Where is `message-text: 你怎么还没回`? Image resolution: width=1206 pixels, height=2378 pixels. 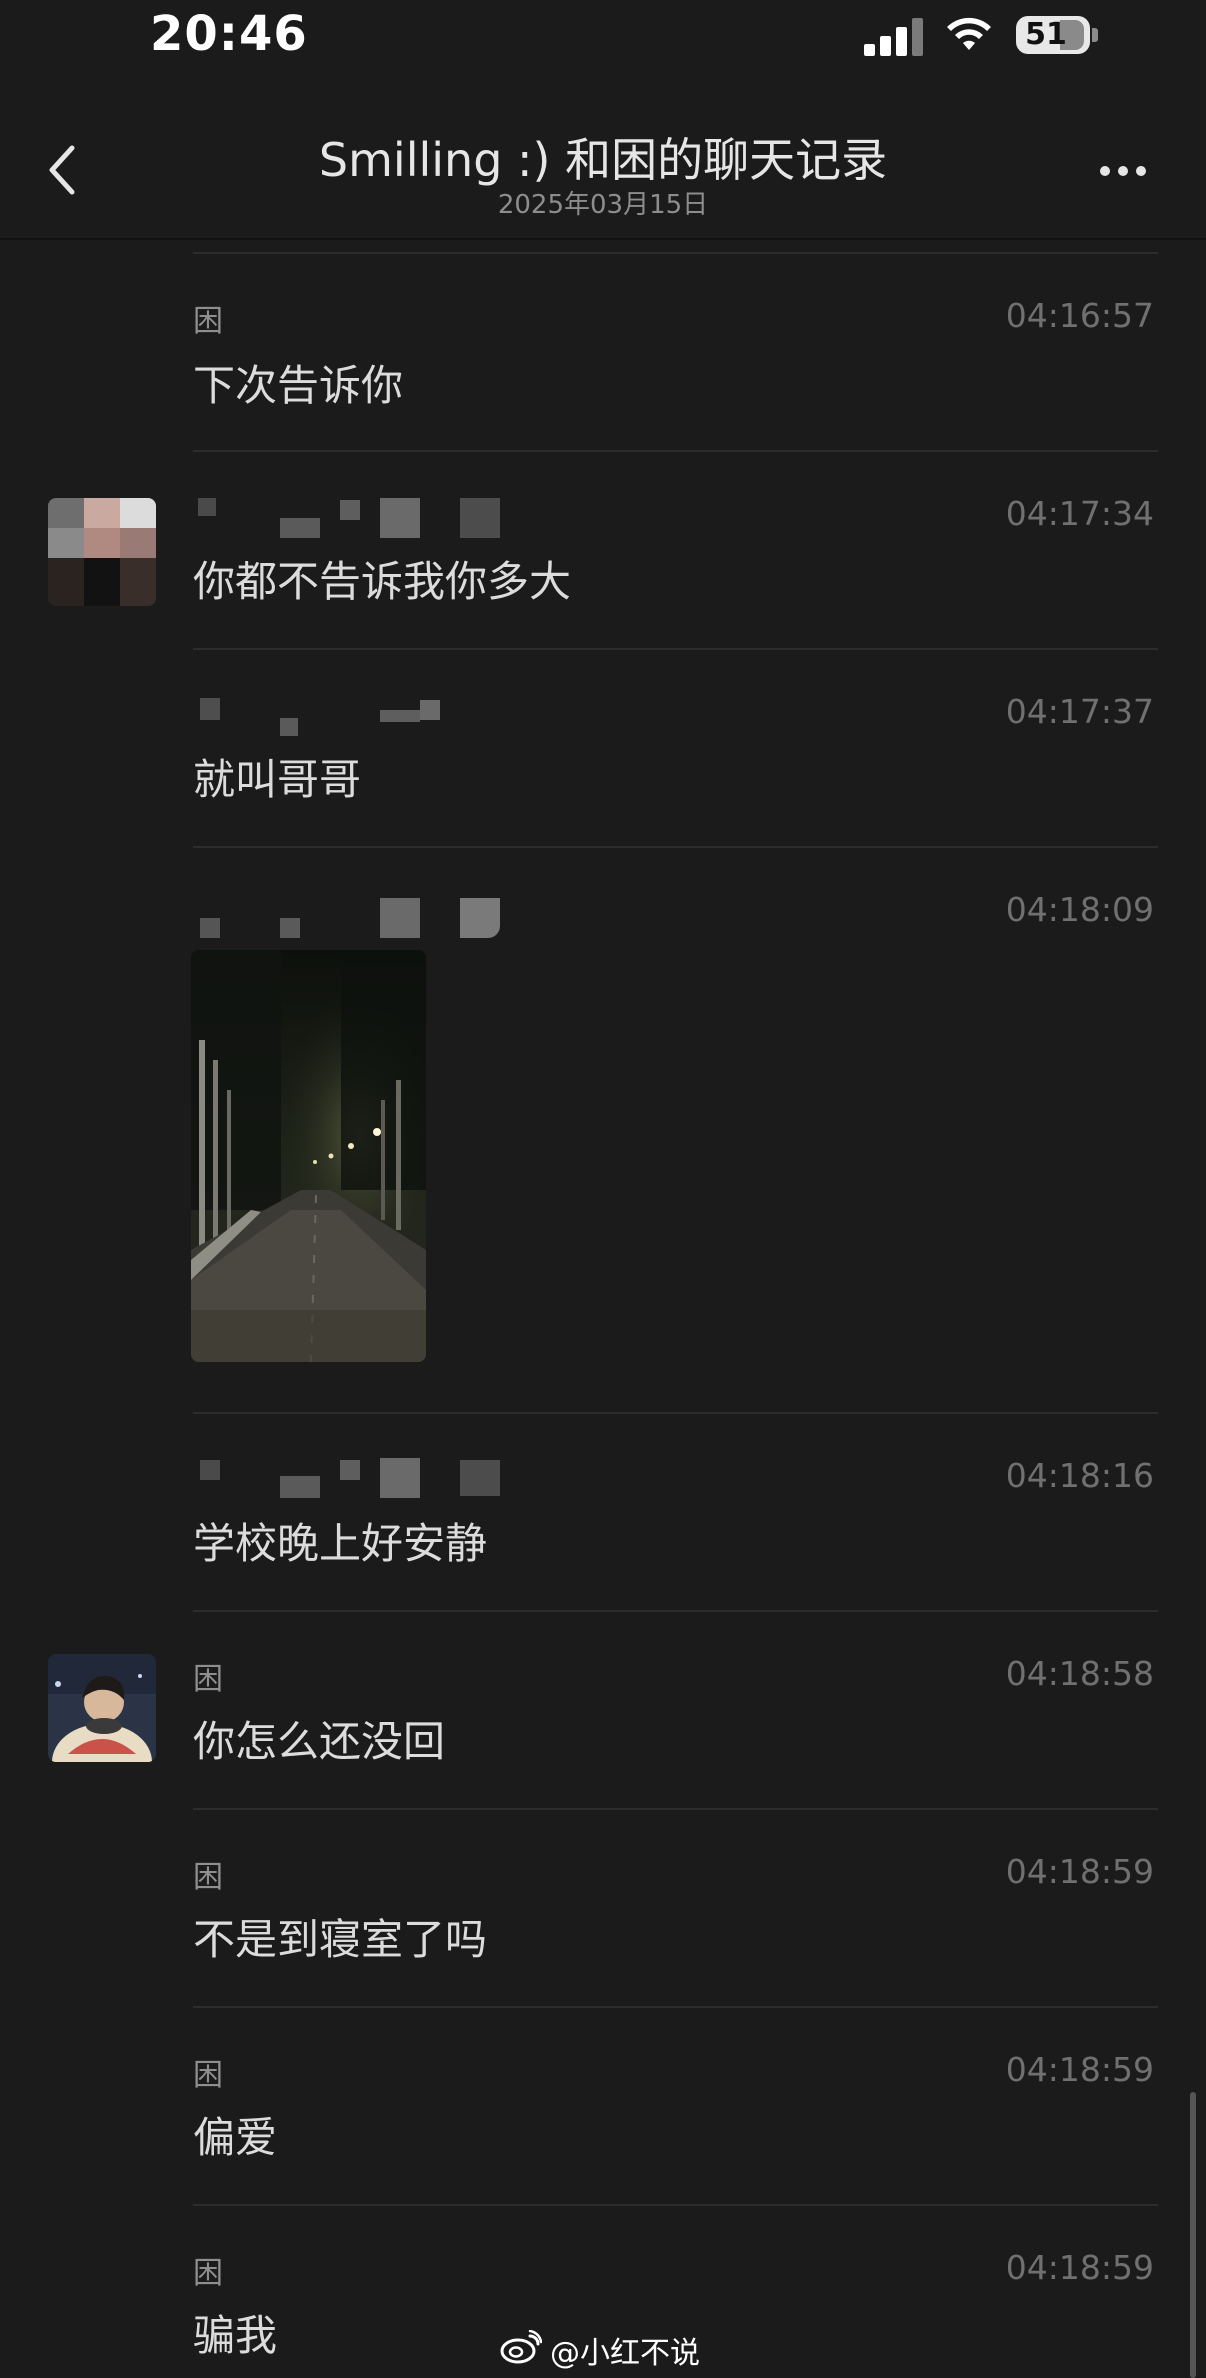
message-text: 你怎么还没回 is located at coordinates (319, 1741).